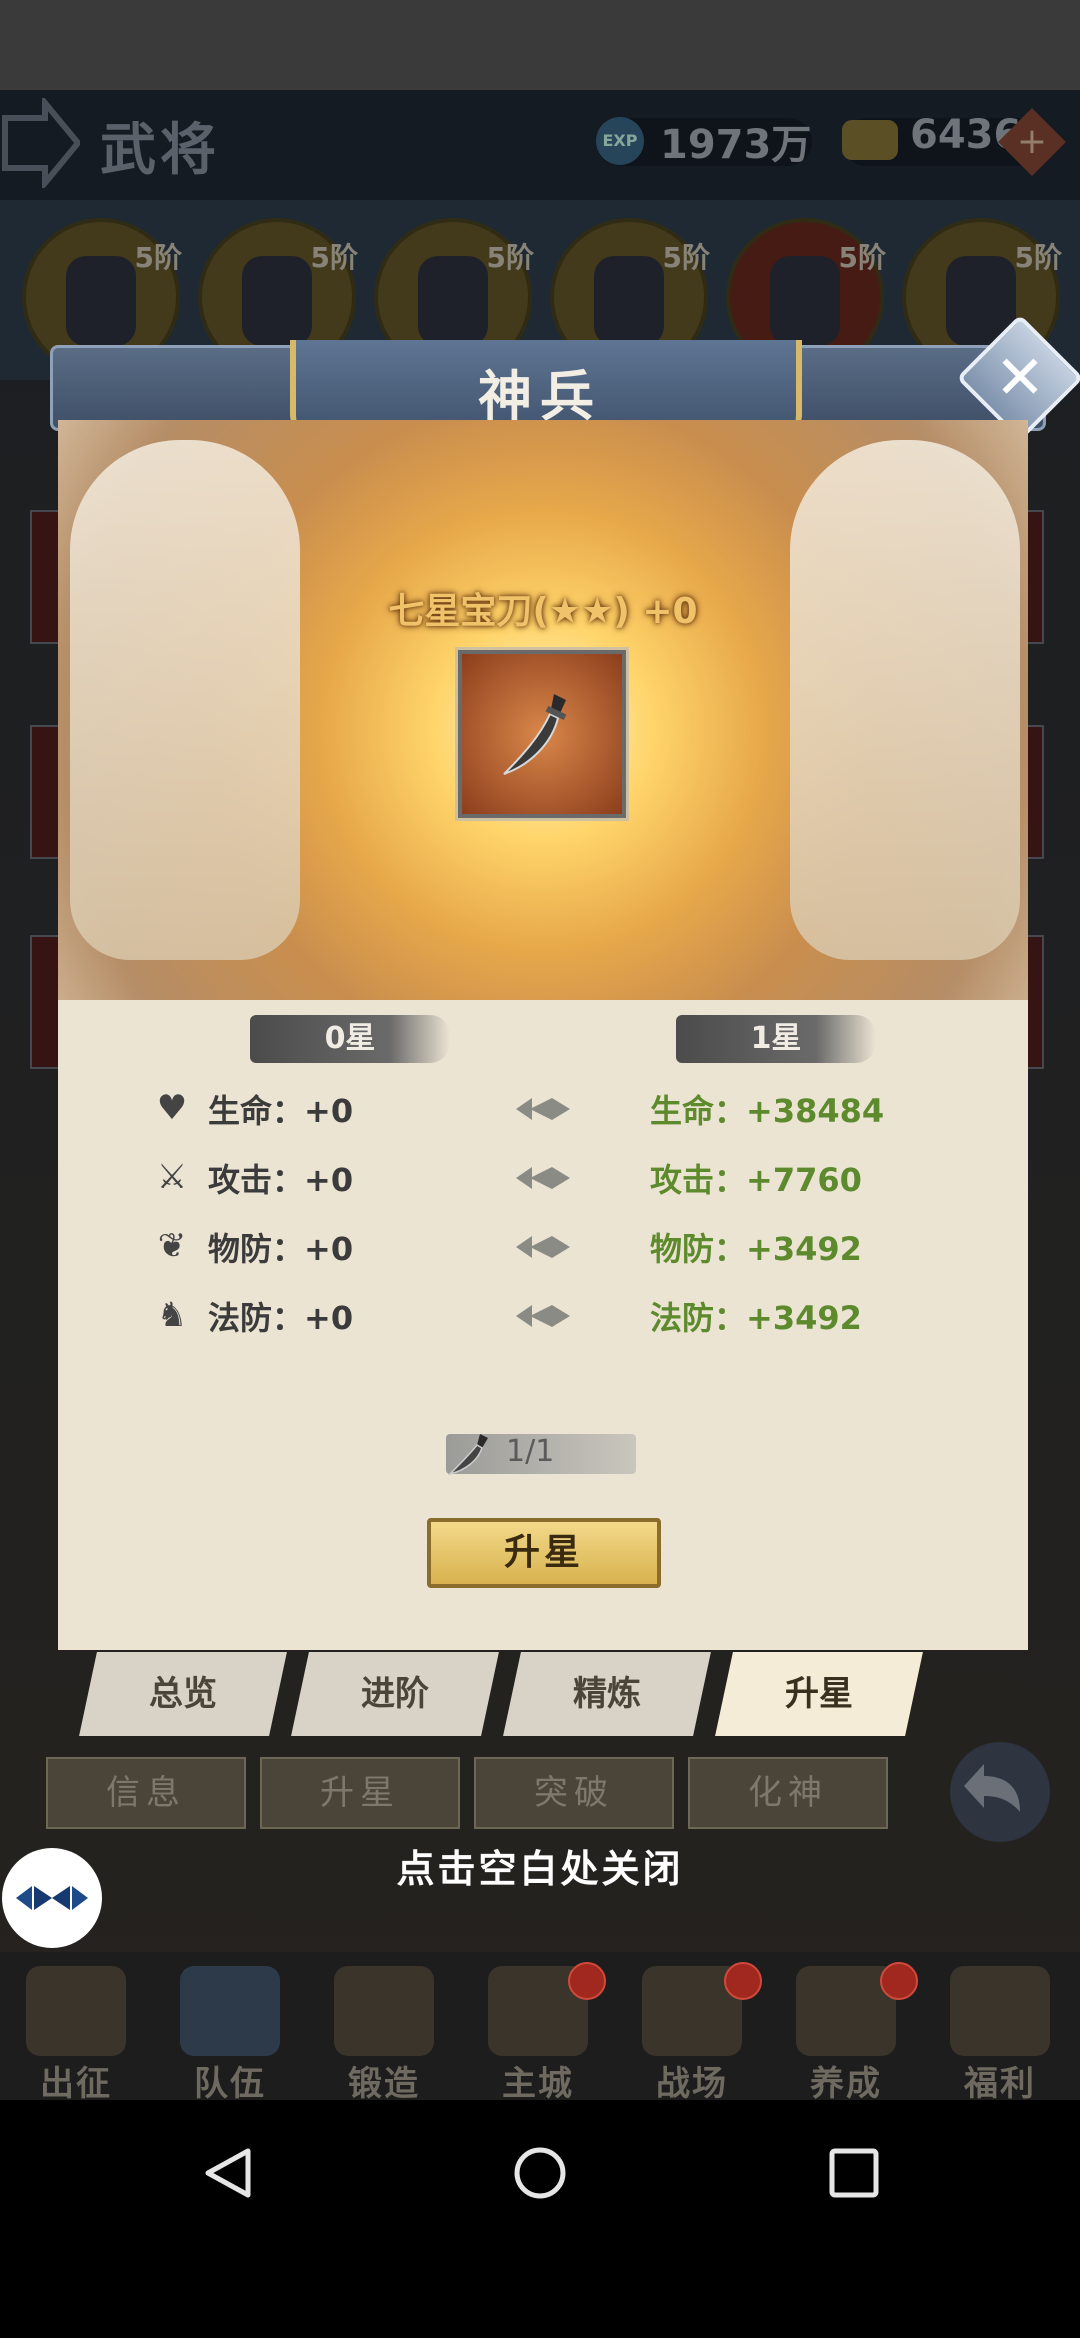 This screenshot has height=2338, width=1080. What do you see at coordinates (228, 2173) in the screenshot?
I see `back-triangle-icon` at bounding box center [228, 2173].